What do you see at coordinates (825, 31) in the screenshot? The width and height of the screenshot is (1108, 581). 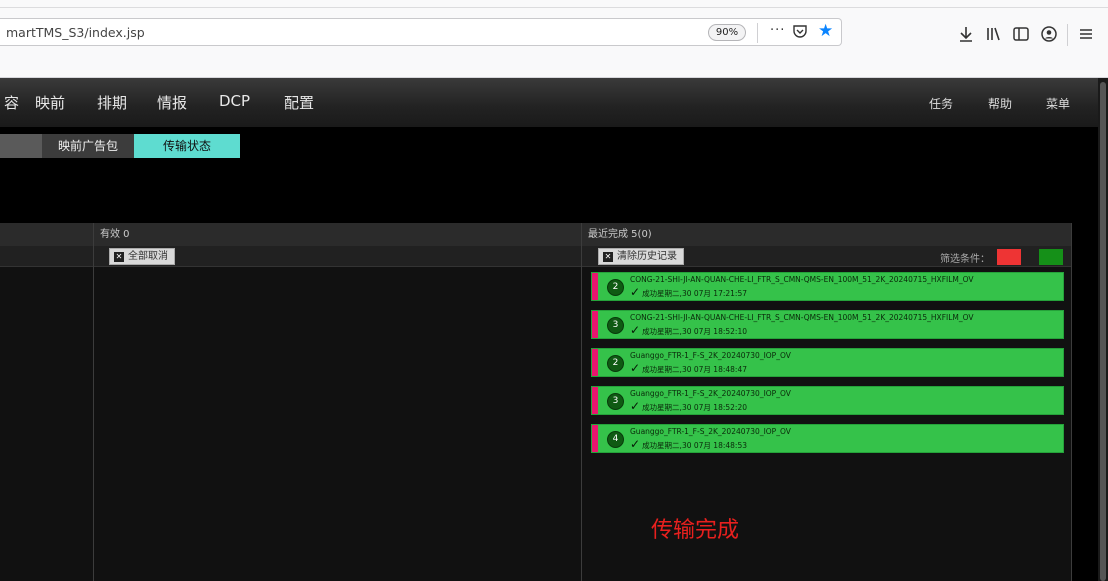 I see `bookmark-star-icon: ★` at bounding box center [825, 31].